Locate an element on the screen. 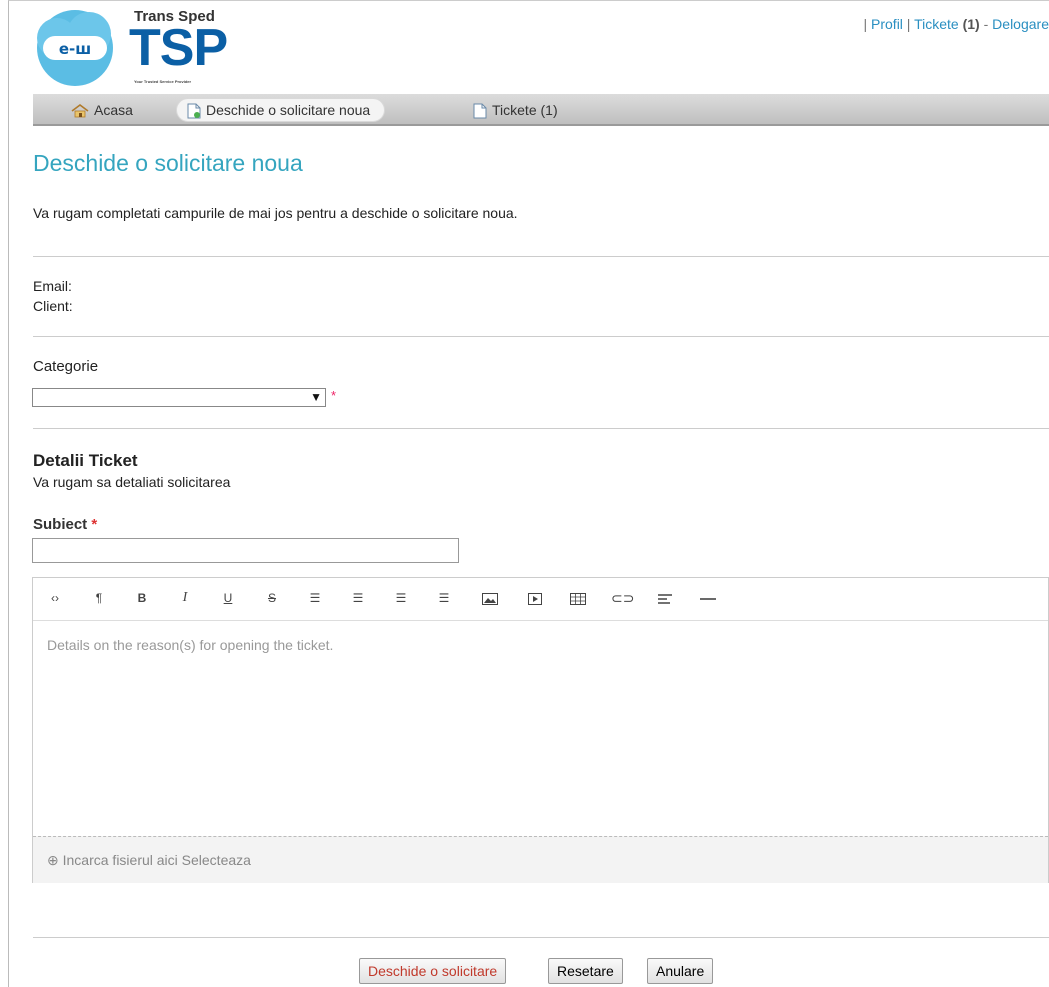 This screenshot has height=987, width=1049. horizontal-rule-icon is located at coordinates (708, 598).